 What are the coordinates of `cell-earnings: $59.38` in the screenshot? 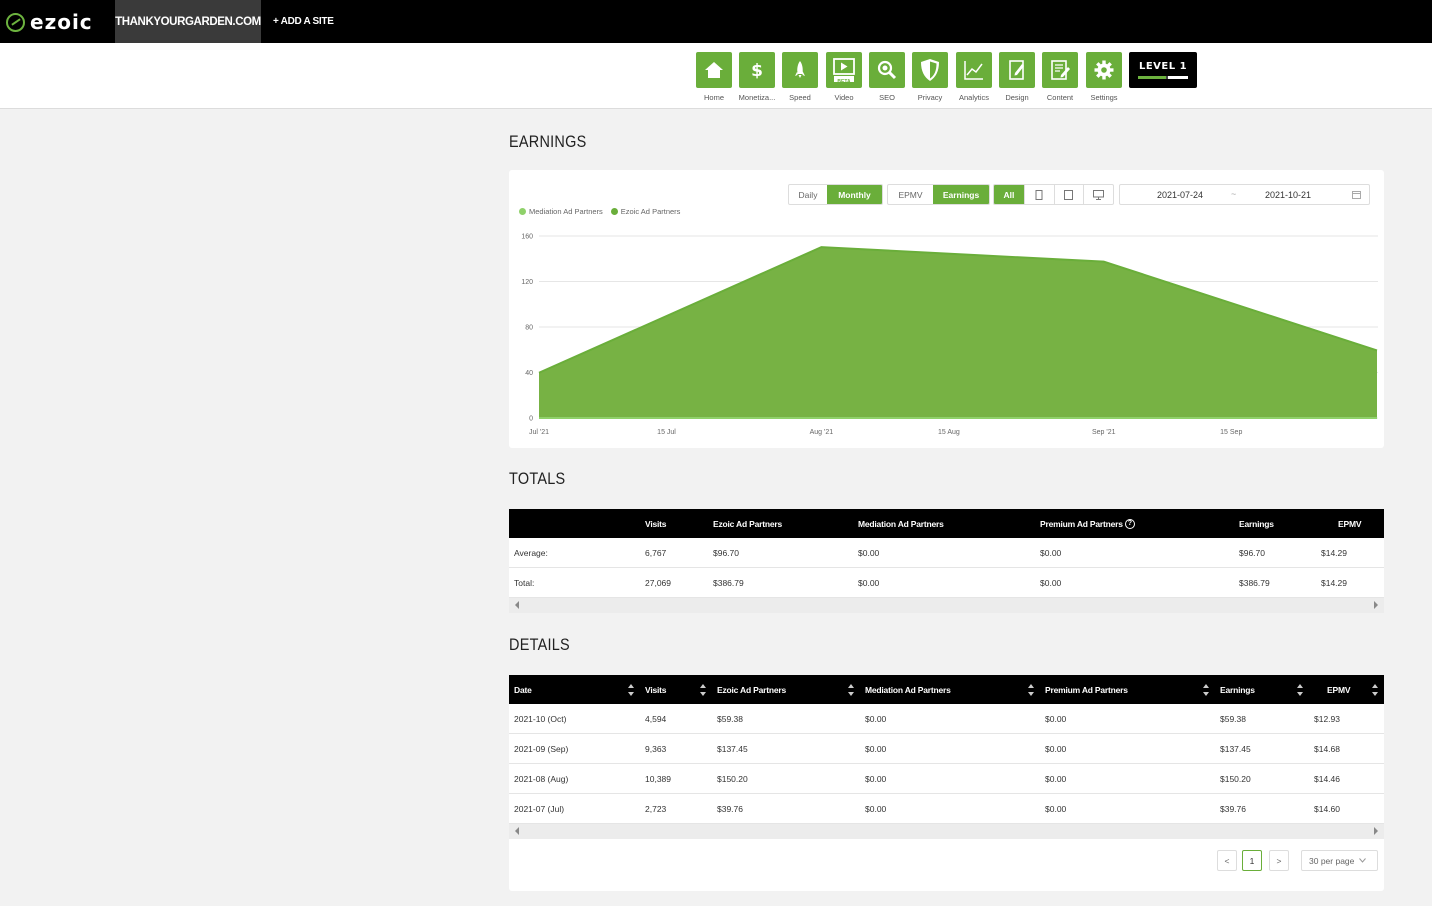 It's located at (1233, 719).